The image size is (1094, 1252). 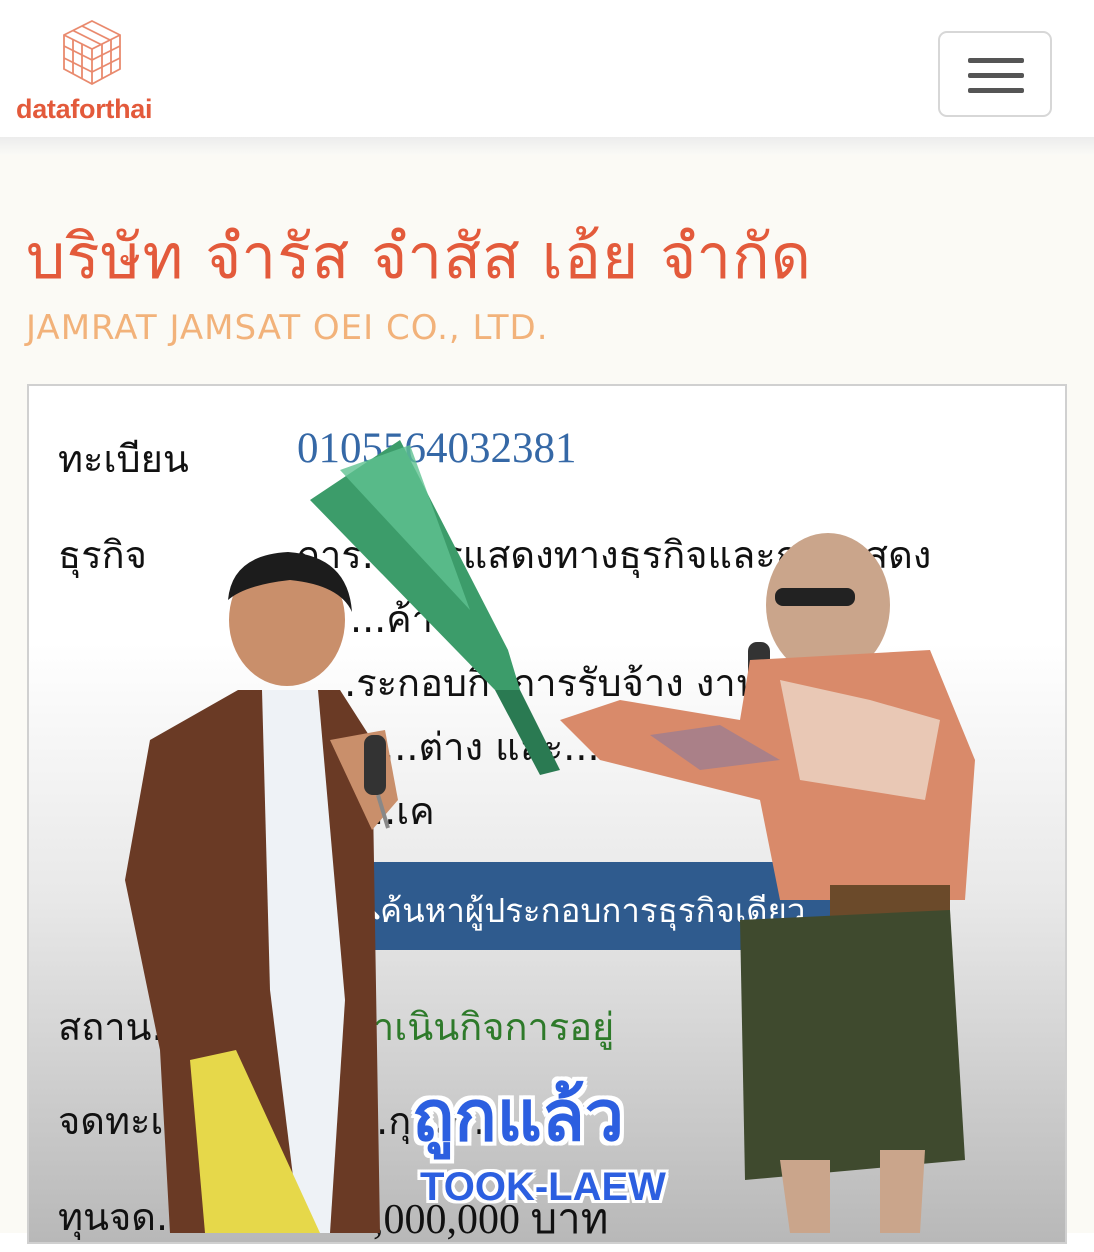 I want to click on search-icon, so click(x=365, y=905).